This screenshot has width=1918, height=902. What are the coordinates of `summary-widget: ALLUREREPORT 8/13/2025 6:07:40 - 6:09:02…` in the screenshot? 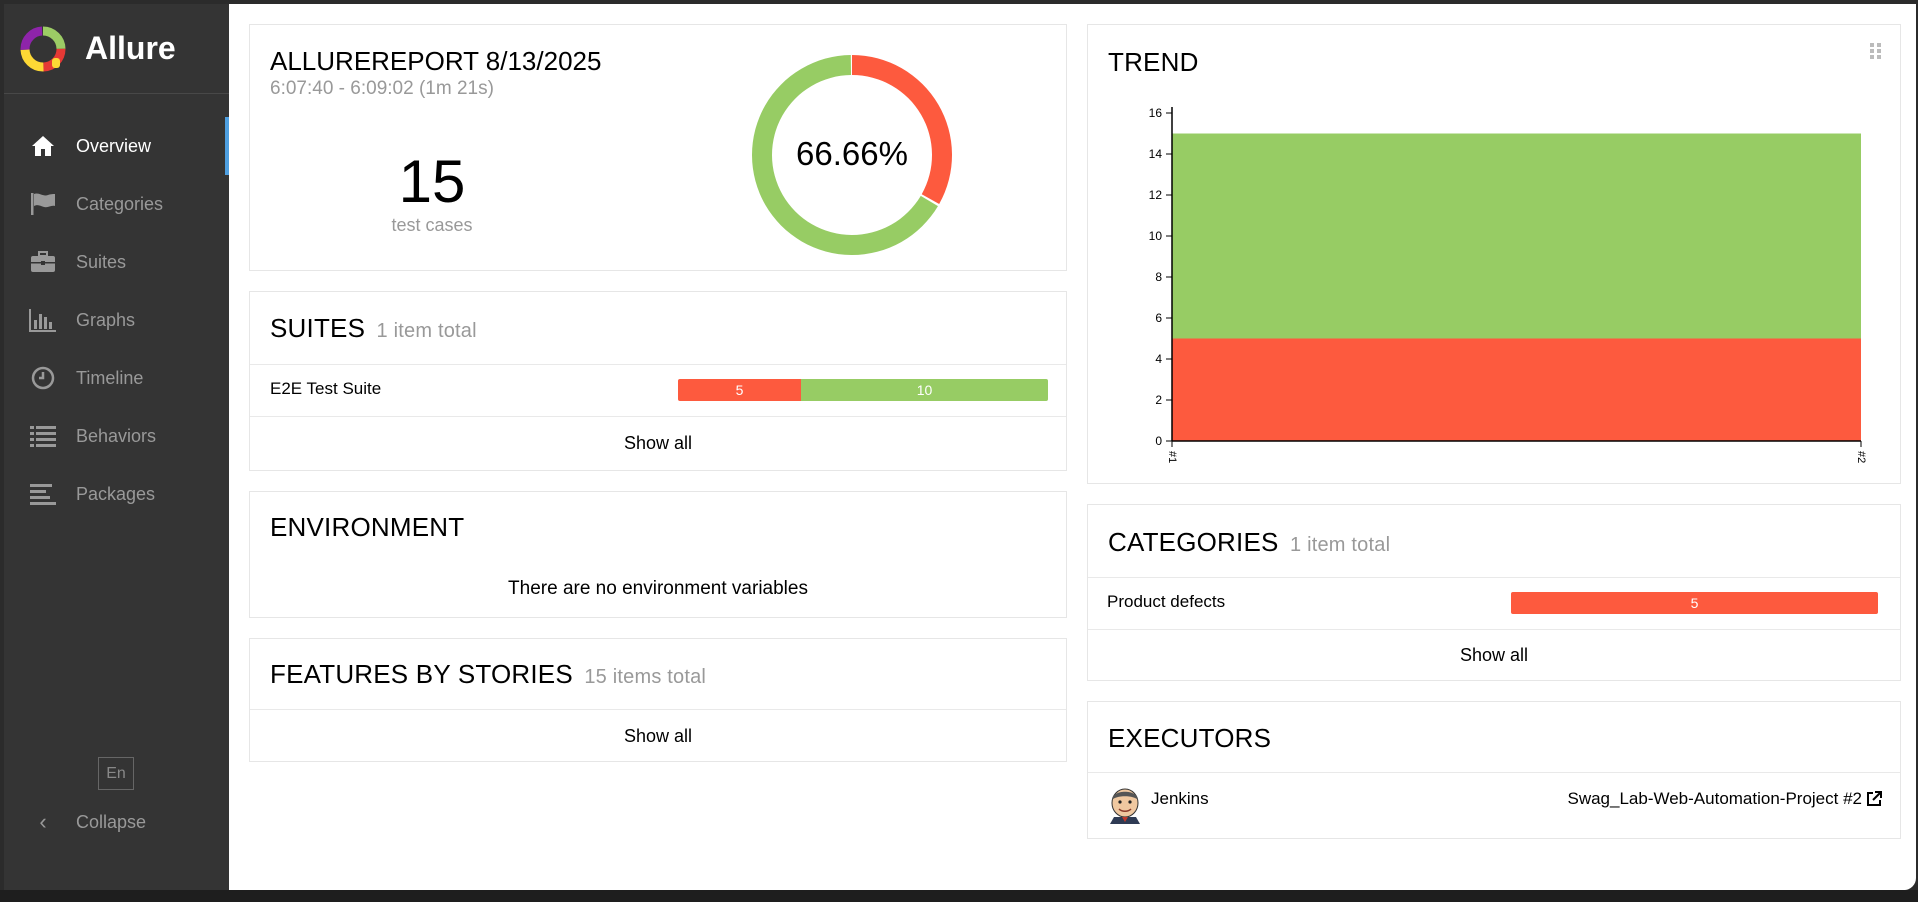 It's located at (658, 147).